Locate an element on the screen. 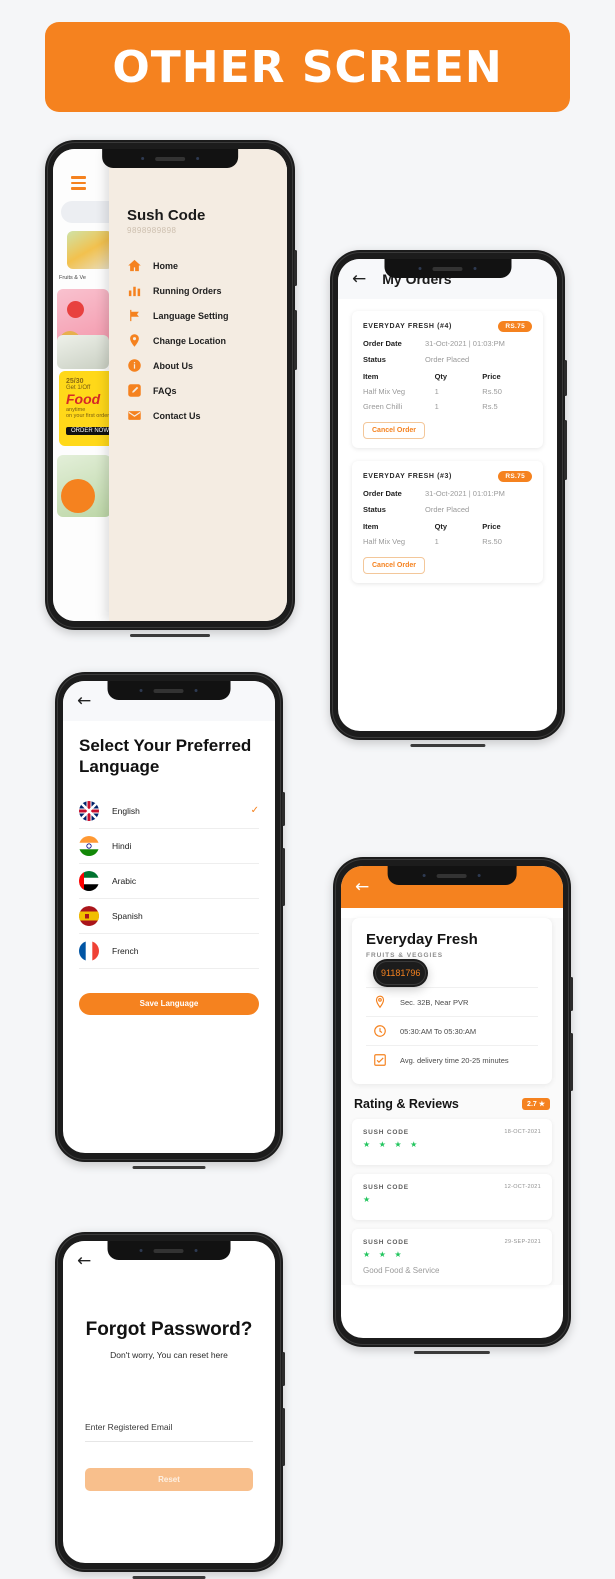  order-date-row: Order Date 31-Oct-2021 | 01:03:PM is located at coordinates (447, 343).